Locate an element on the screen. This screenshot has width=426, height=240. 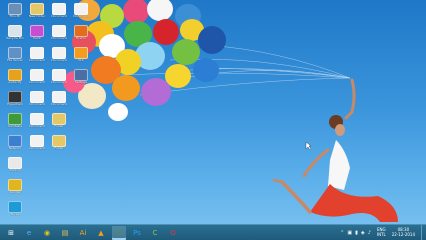
skype-icon is located at coordinates (15, 207).